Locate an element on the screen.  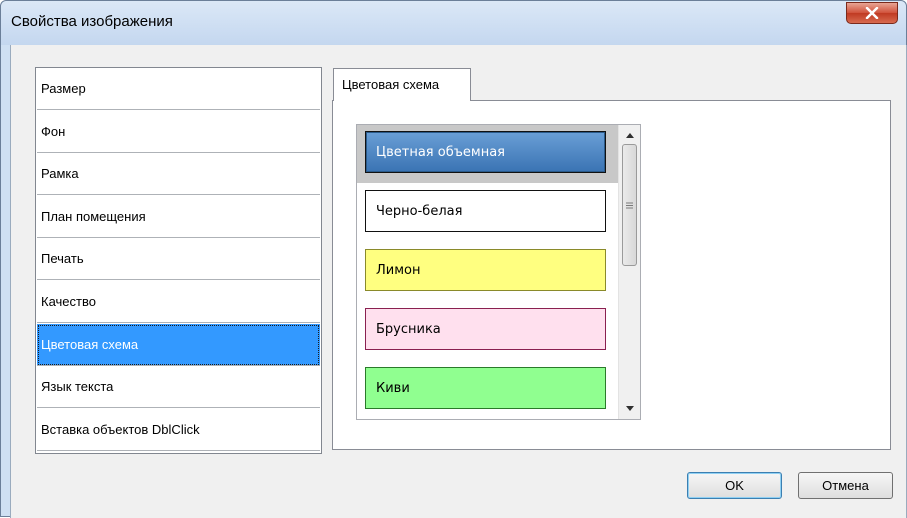
scheme-swatch-label: Черно-белая is located at coordinates (485, 211).